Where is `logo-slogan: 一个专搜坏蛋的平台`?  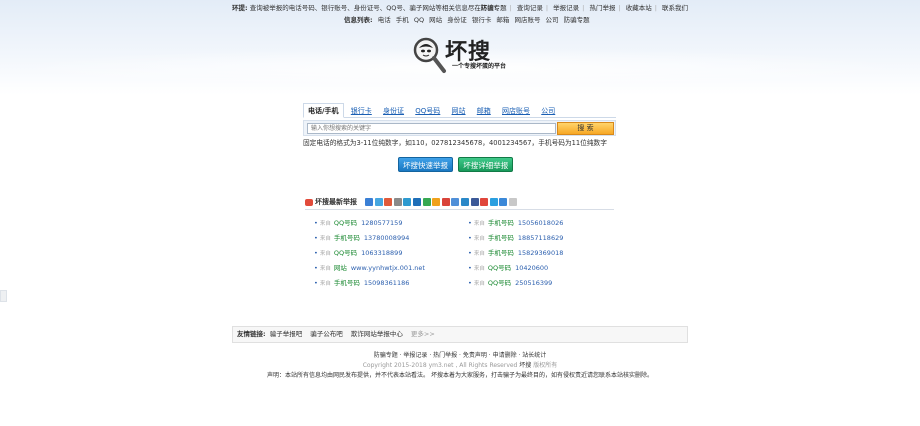 logo-slogan: 一个专搜坏蛋的平台 is located at coordinates (479, 66).